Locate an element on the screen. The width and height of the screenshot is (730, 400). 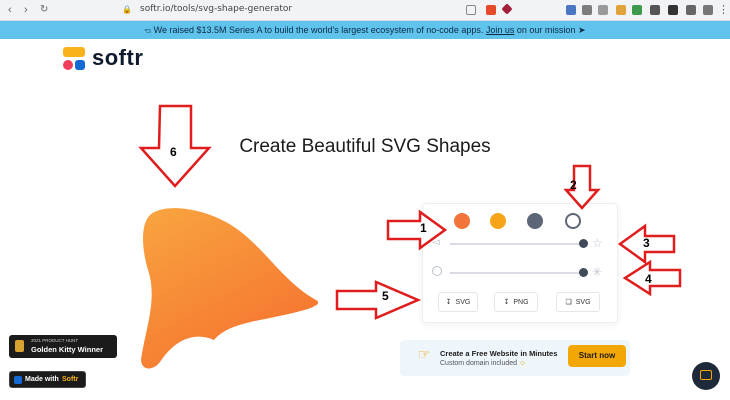
chat-widget-button is located at coordinates (706, 376).